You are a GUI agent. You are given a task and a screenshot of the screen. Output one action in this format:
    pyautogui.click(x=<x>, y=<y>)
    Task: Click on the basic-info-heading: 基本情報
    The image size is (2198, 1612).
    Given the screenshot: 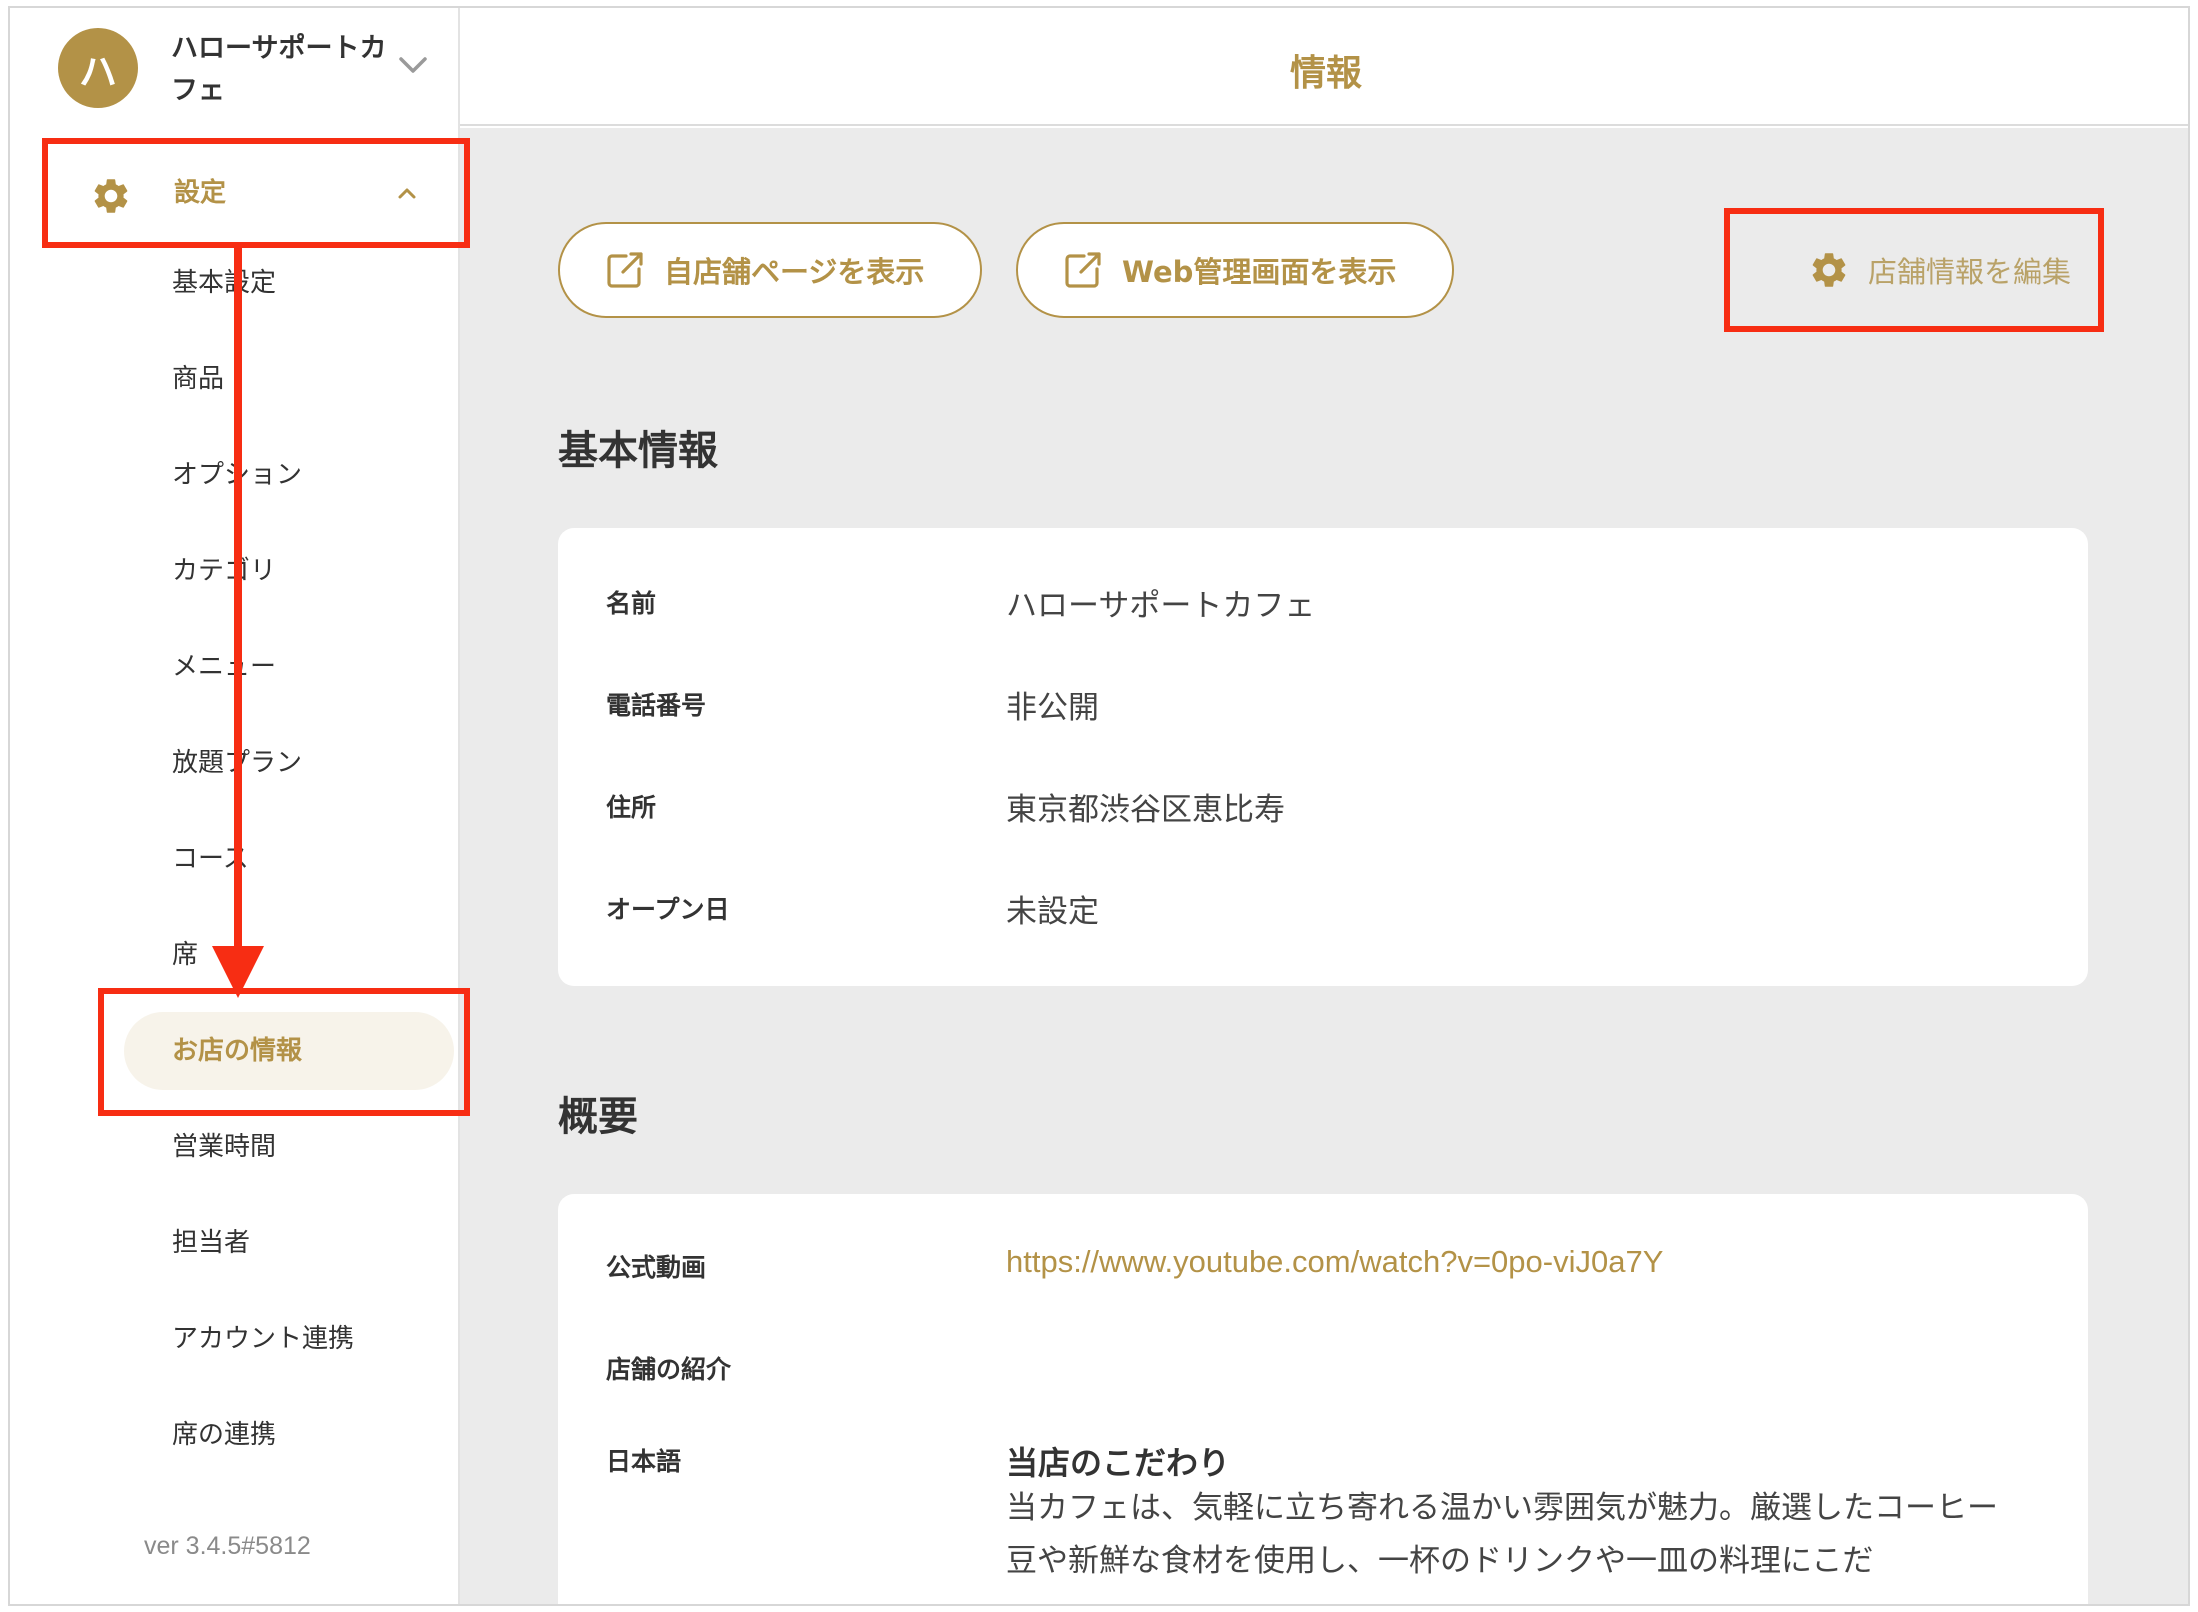 What is the action you would take?
    pyautogui.click(x=638, y=451)
    